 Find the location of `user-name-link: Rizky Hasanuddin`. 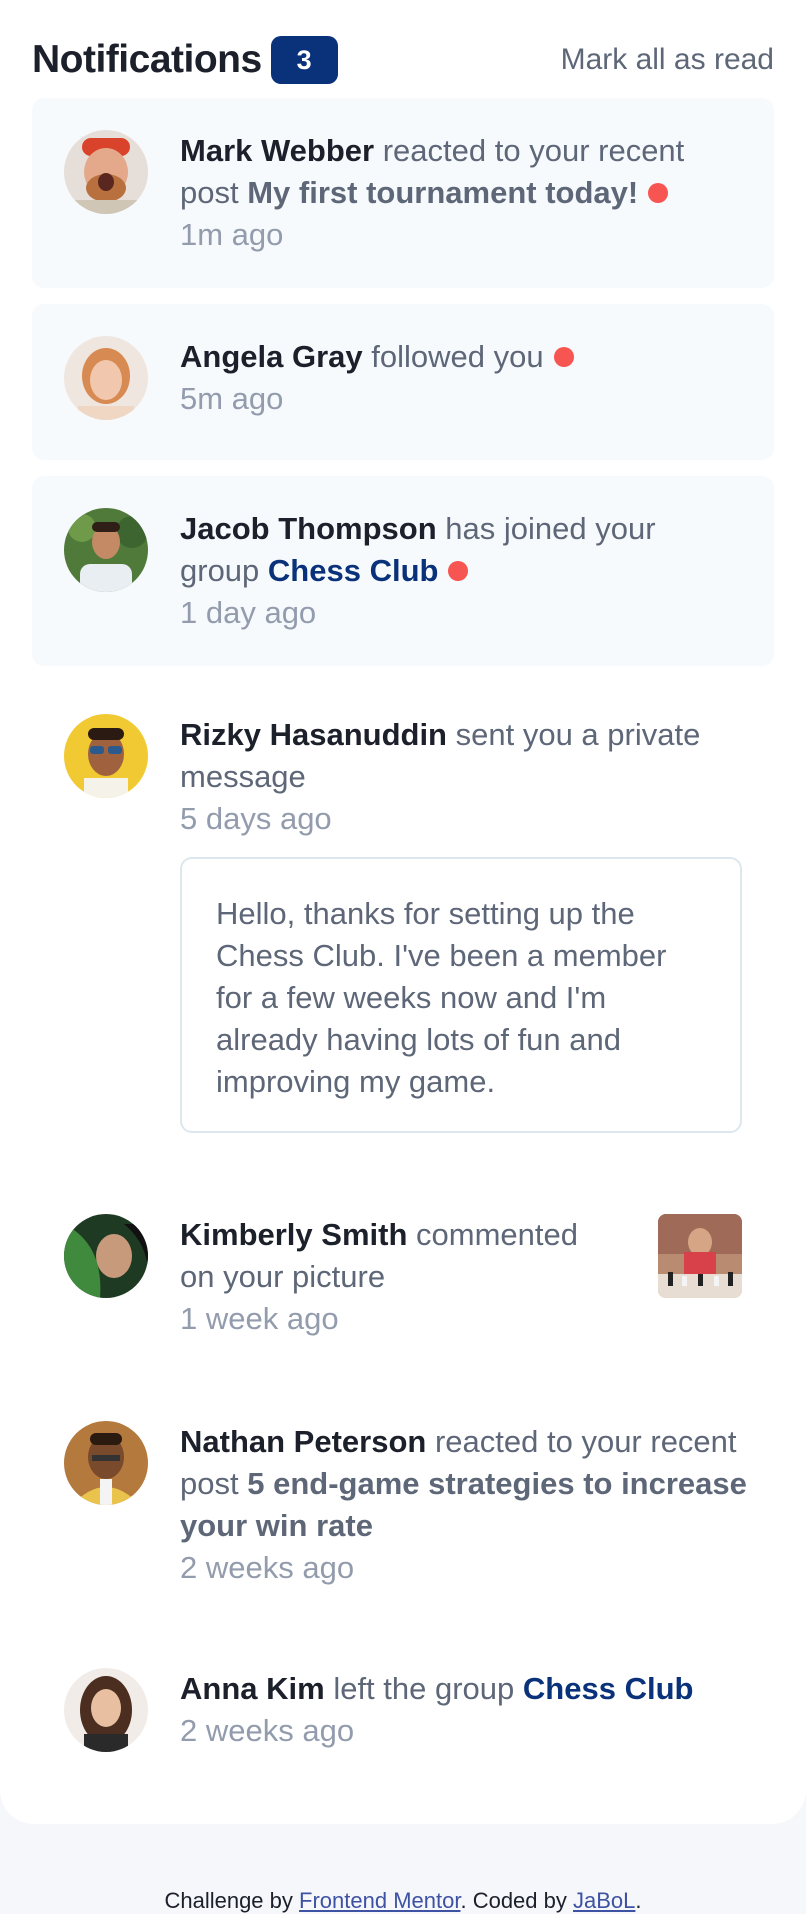

user-name-link: Rizky Hasanuddin is located at coordinates (313, 734).